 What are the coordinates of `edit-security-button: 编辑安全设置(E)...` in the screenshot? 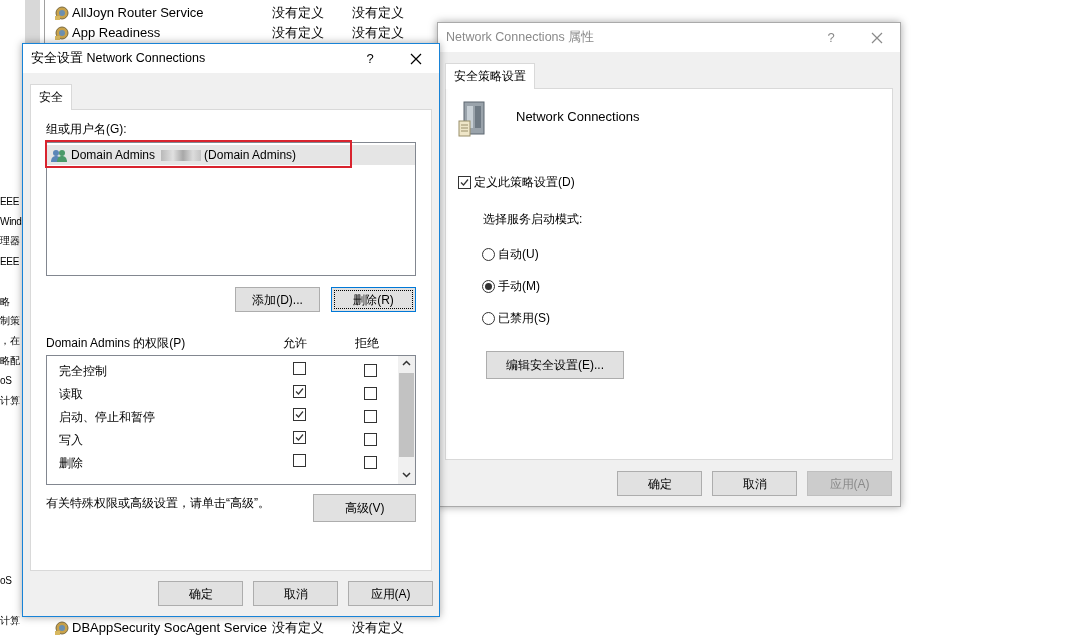 It's located at (555, 365).